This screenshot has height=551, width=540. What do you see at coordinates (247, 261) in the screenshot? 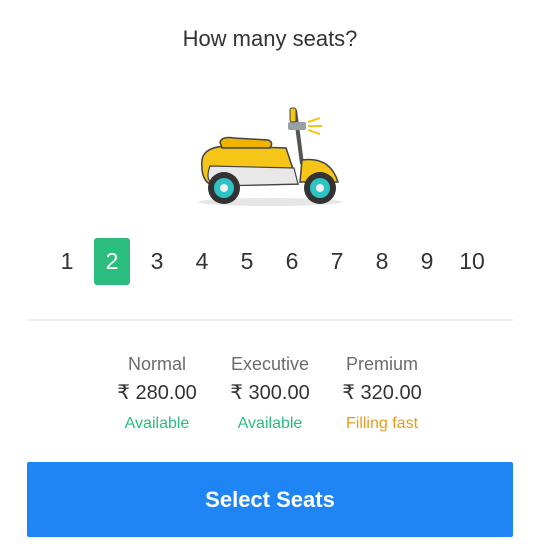
I see `seat-option-5: 5` at bounding box center [247, 261].